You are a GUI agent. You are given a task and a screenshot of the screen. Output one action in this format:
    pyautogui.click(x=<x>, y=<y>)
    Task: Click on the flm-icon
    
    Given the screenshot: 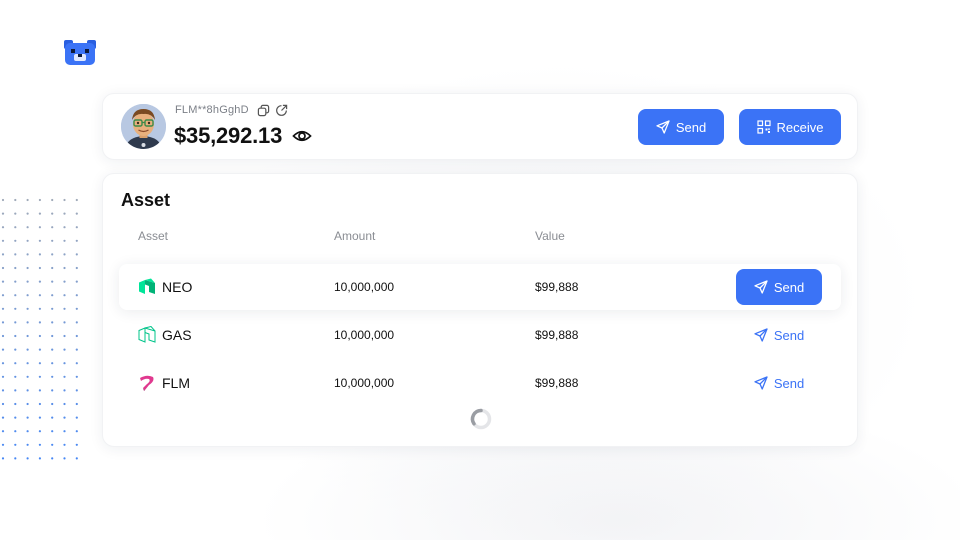 What is the action you would take?
    pyautogui.click(x=147, y=383)
    